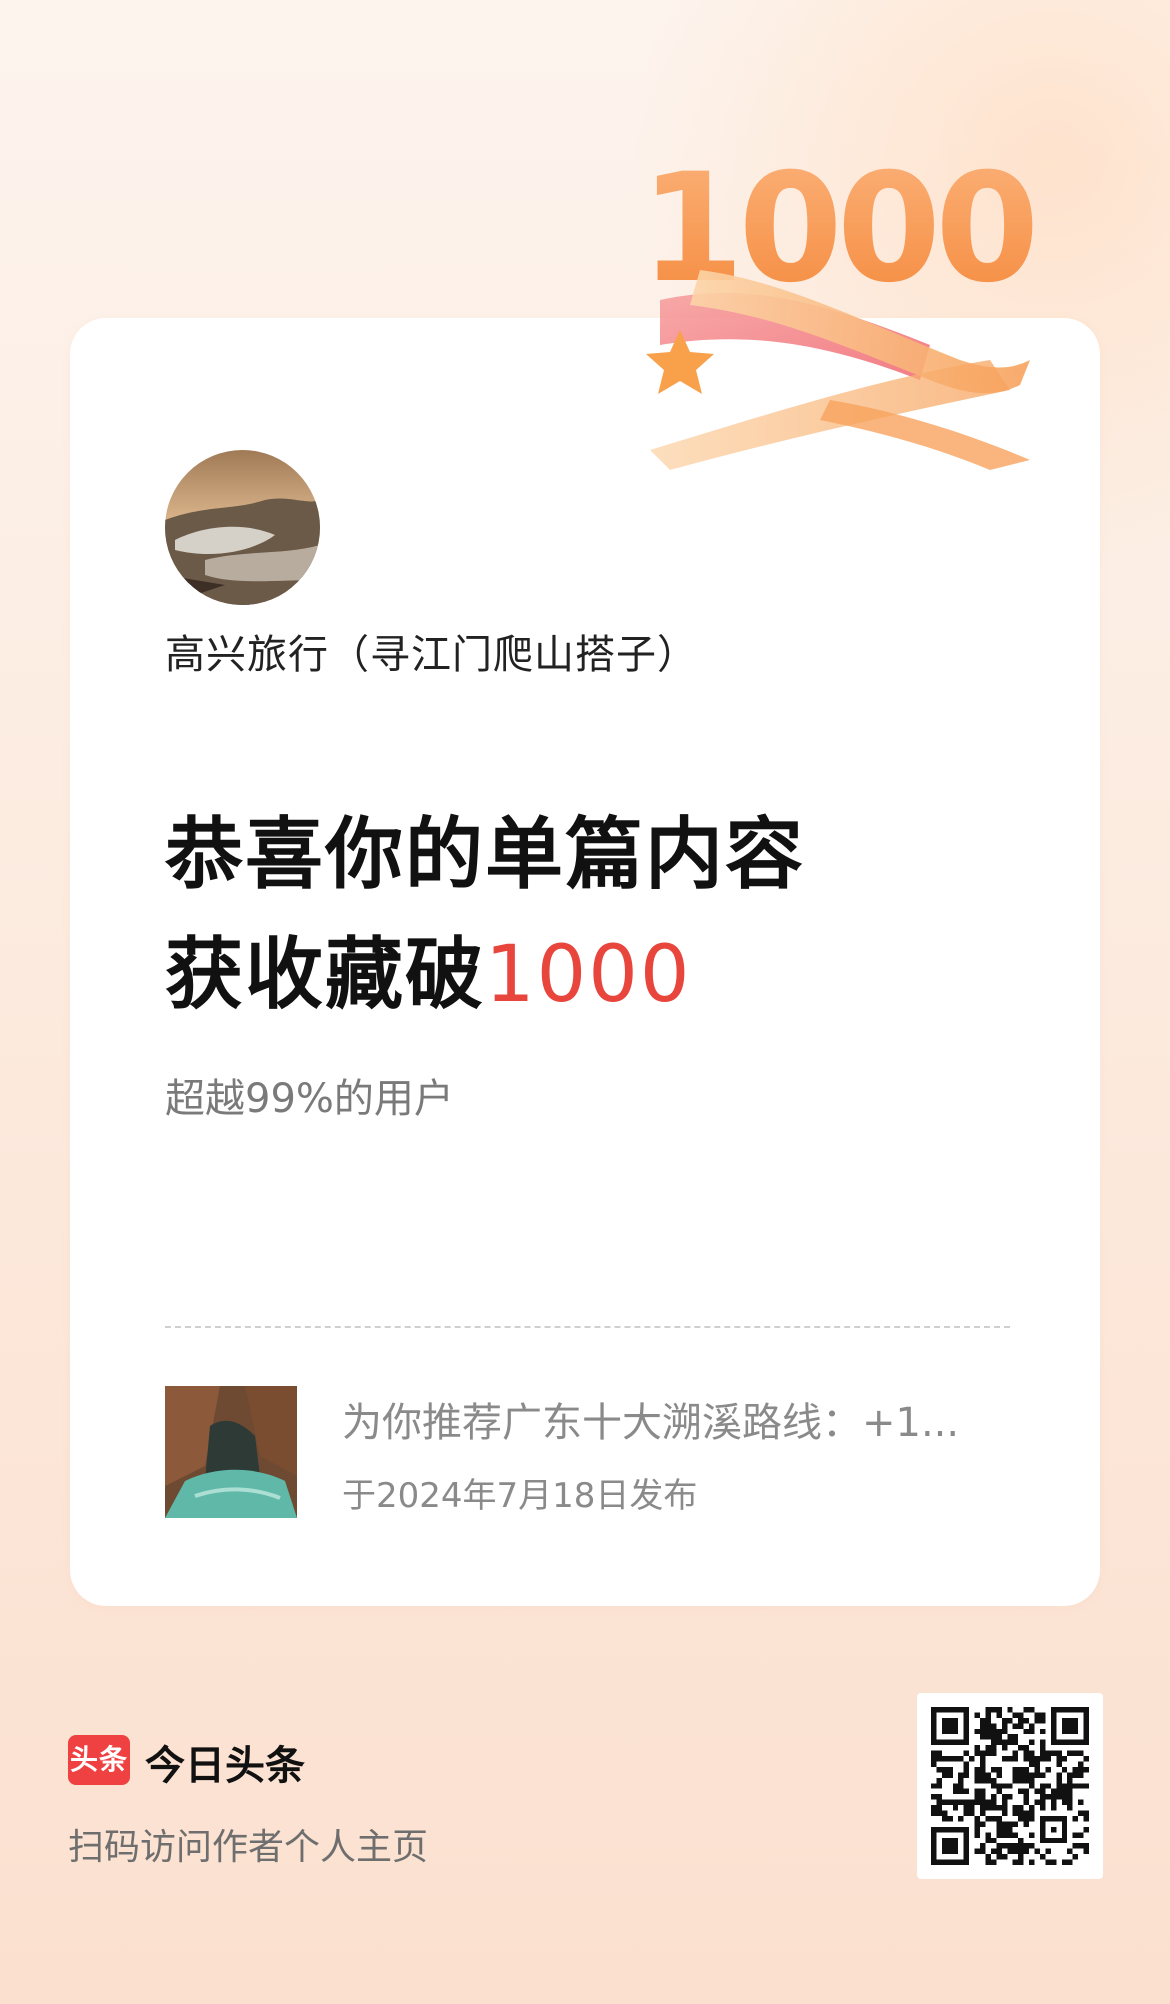 Image resolution: width=1170 pixels, height=2004 pixels. What do you see at coordinates (248, 1847) in the screenshot?
I see `scan-hint-text: 扫码访问作者个人主页` at bounding box center [248, 1847].